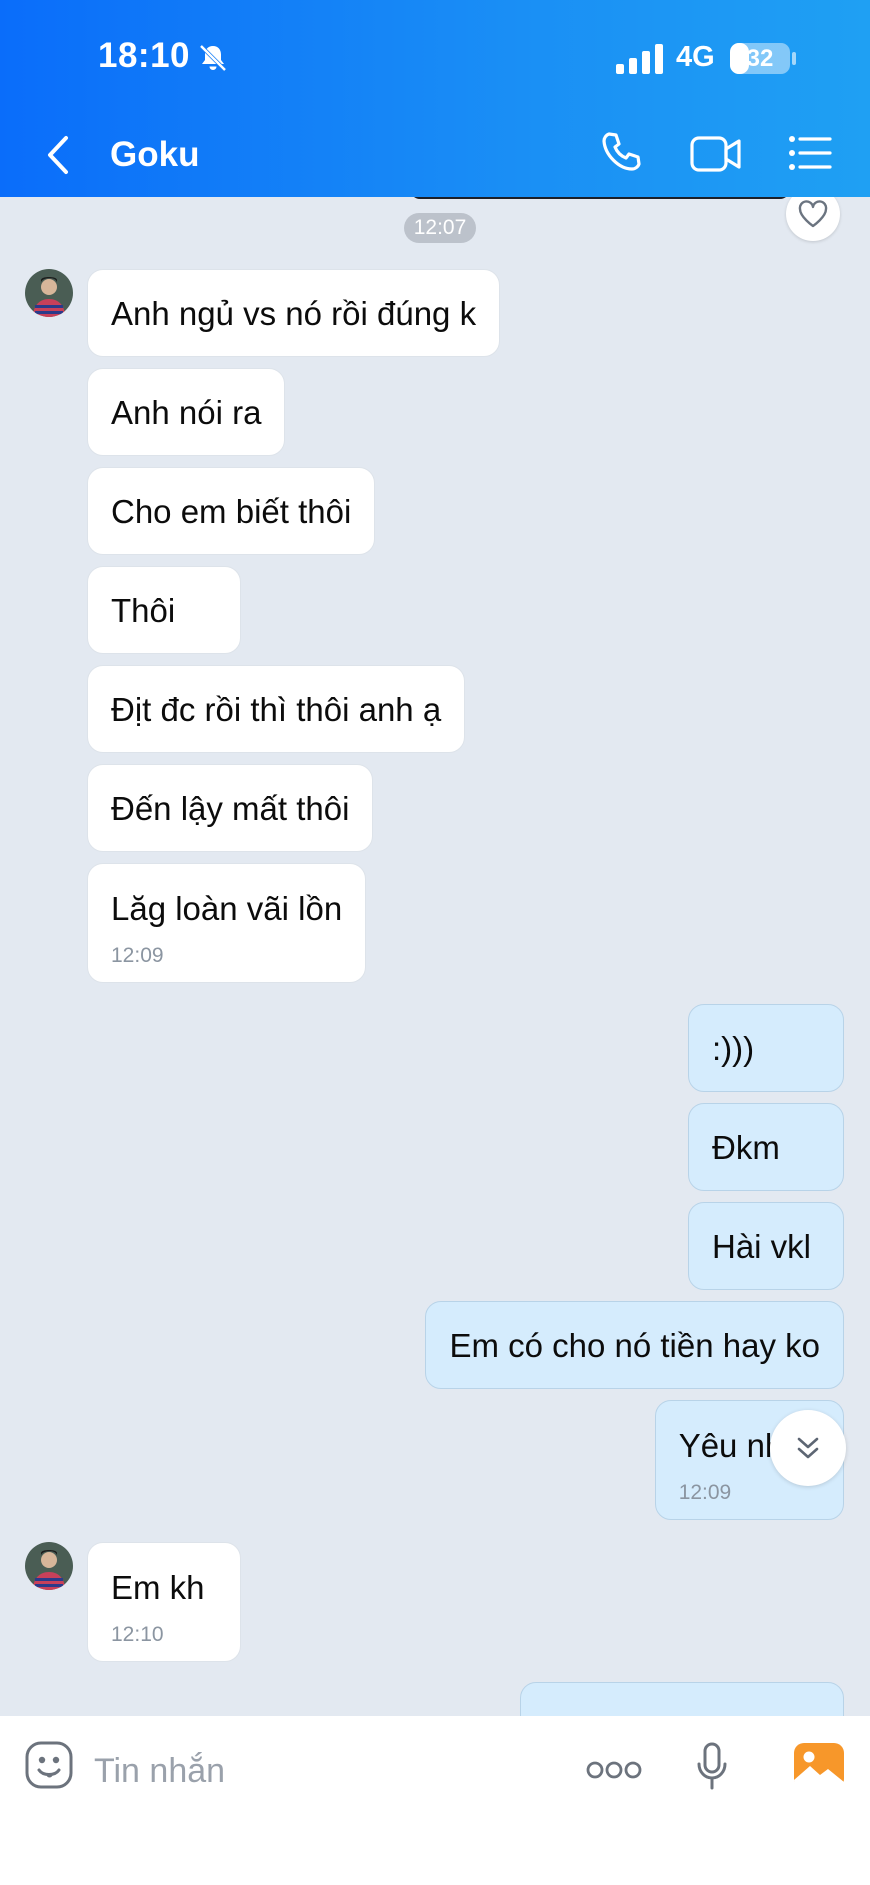  What do you see at coordinates (810, 153) in the screenshot?
I see `list-menu-icon` at bounding box center [810, 153].